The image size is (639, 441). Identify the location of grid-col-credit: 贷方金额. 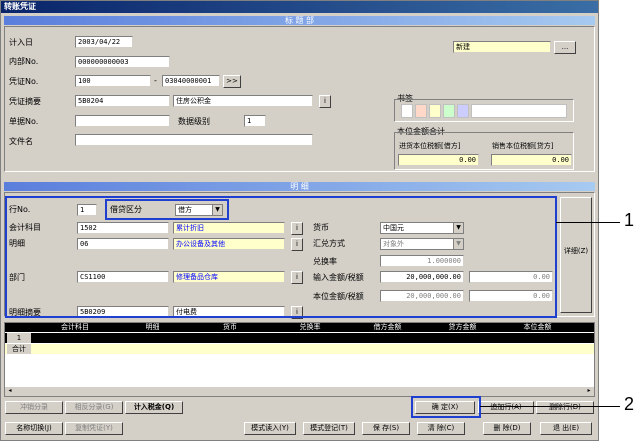
(462, 327).